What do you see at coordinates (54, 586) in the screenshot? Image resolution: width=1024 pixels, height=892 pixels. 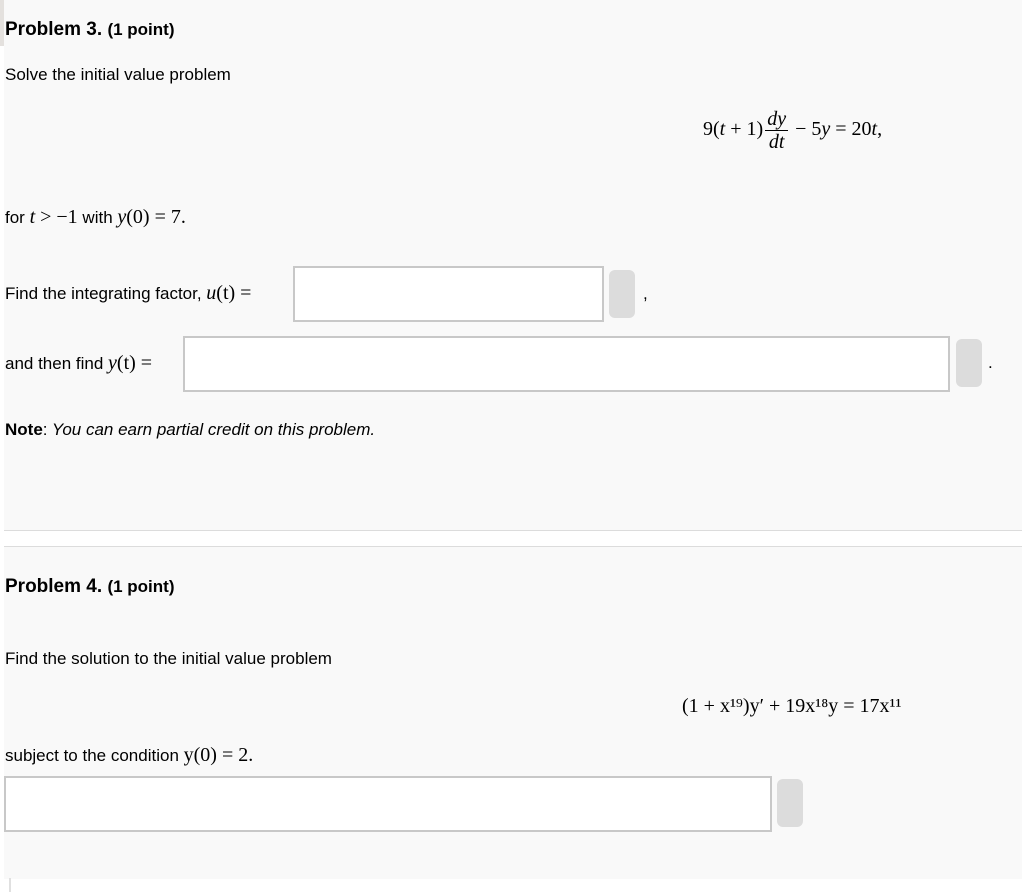 I see `problem-4-number: Problem 4.` at bounding box center [54, 586].